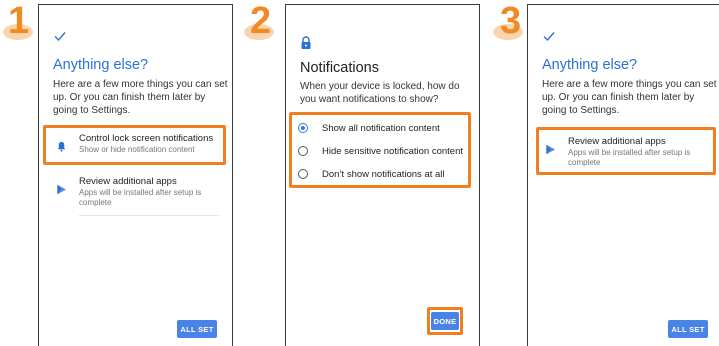 Image resolution: width=719 pixels, height=346 pixels. I want to click on page-title: Notifications, so click(339, 68).